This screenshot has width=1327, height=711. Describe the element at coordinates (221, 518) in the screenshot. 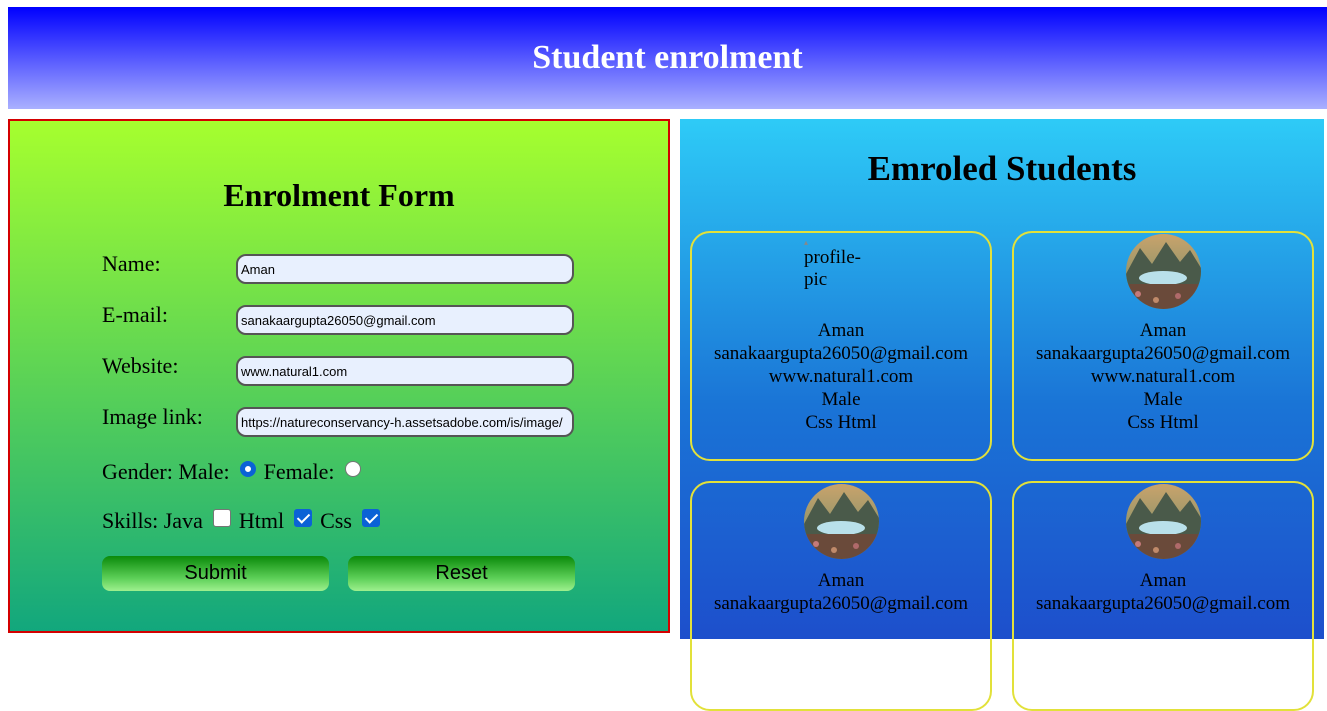

I see `skill-java-checkbox` at that location.